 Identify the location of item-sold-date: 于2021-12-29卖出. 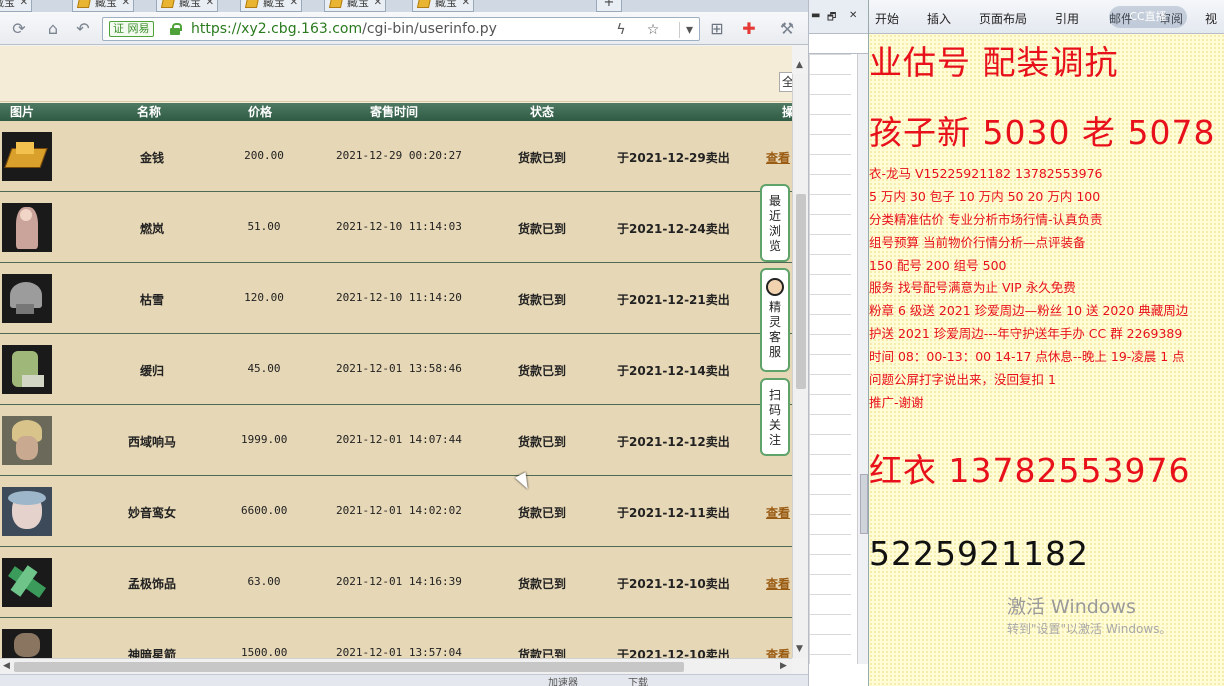
(673, 158).